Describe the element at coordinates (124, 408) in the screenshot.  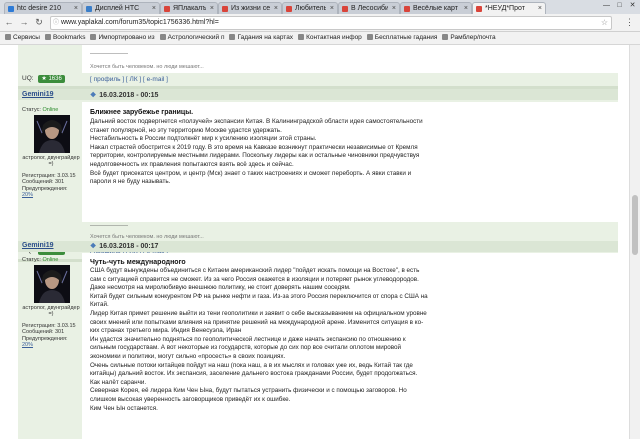
I see `post-text-line: Ким Чен Ын останется.` at that location.